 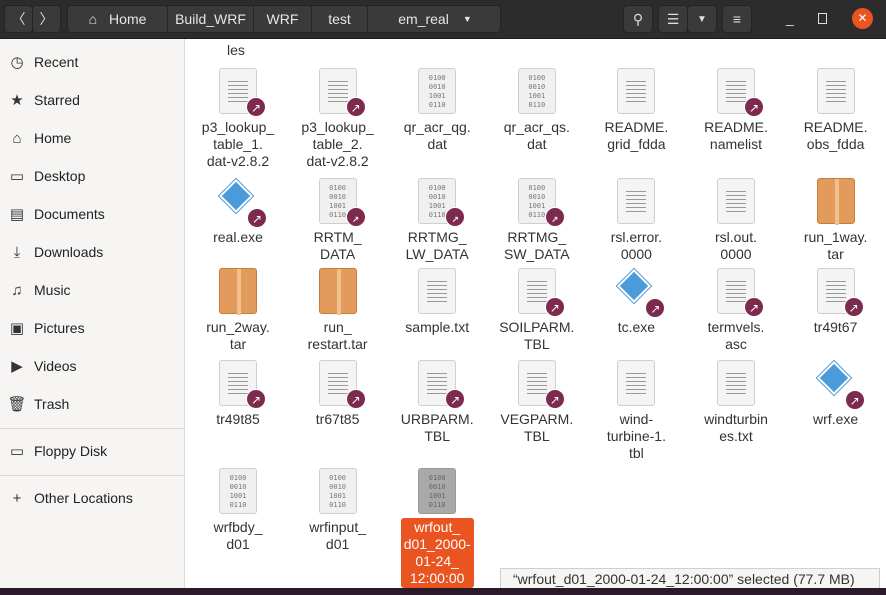 What do you see at coordinates (92, 252) in the screenshot?
I see `sidebar-item-downloads: ⤓ Downloads` at bounding box center [92, 252].